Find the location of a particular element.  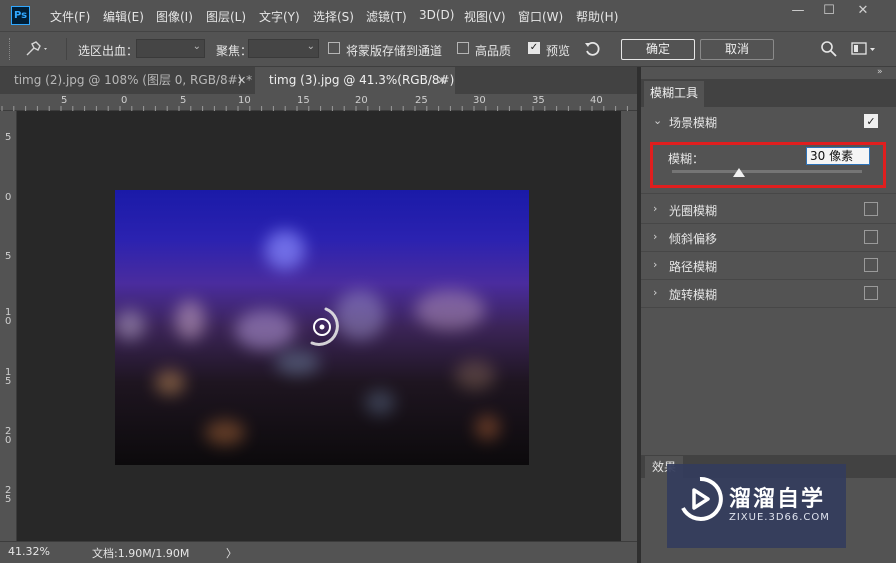

watermark-url: ZIXUE.3D66.COM is located at coordinates (779, 517).